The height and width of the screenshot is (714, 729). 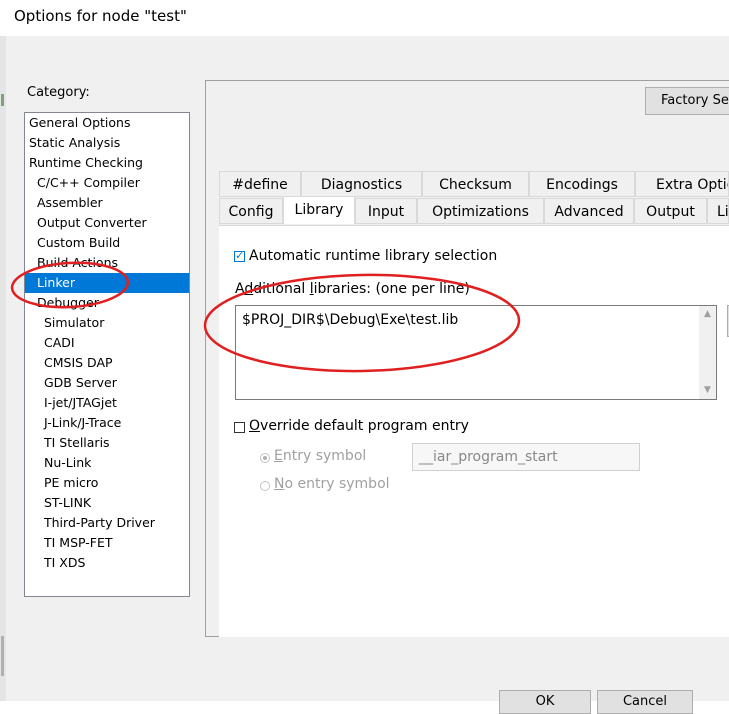 What do you see at coordinates (319, 210) in the screenshot?
I see `tab-library: Library` at bounding box center [319, 210].